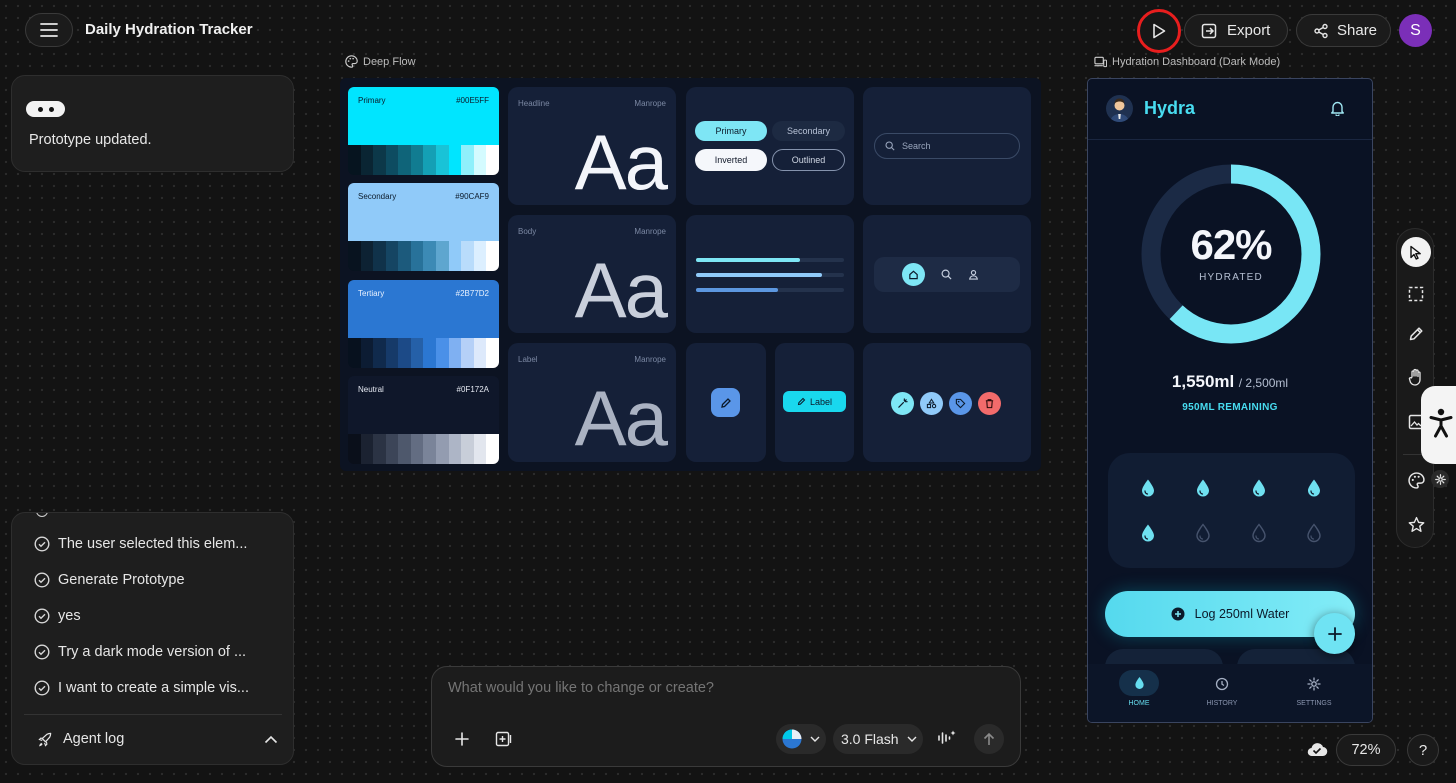  What do you see at coordinates (1236, 30) in the screenshot?
I see `export-button: Export` at bounding box center [1236, 30].